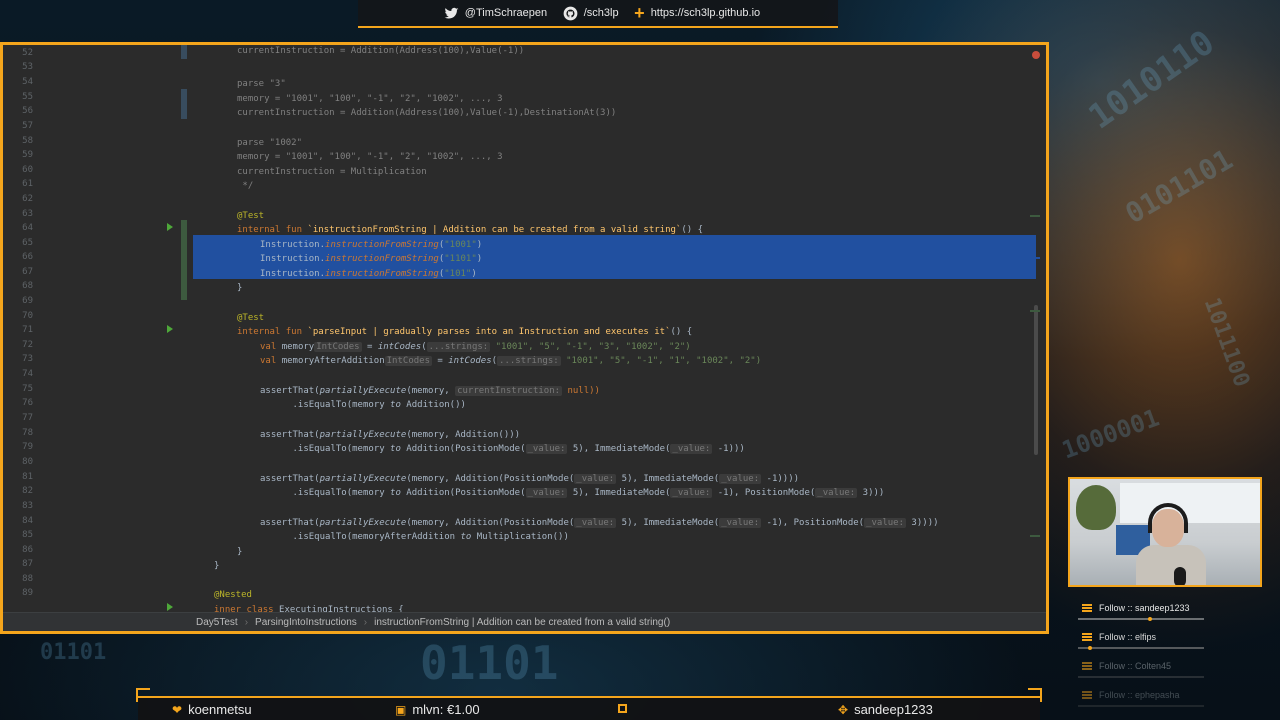 The image size is (1280, 720). Describe the element at coordinates (27, 389) in the screenshot. I see `line-number: 75` at that location.